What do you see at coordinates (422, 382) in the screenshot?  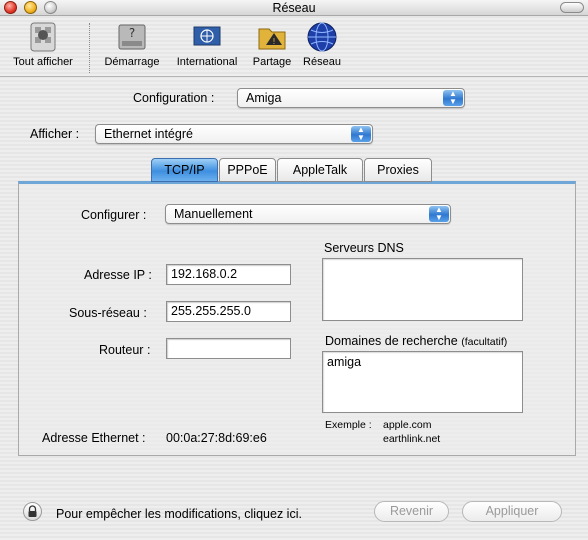 I see `search-domains-field: amiga` at bounding box center [422, 382].